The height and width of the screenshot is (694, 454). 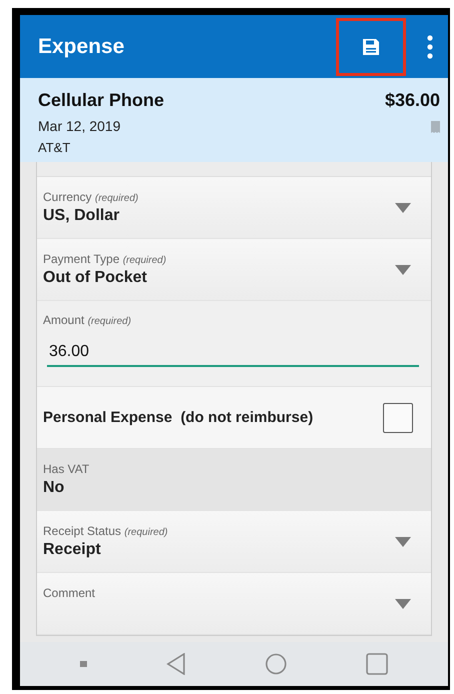 I want to click on recent-apps-button, so click(x=377, y=664).